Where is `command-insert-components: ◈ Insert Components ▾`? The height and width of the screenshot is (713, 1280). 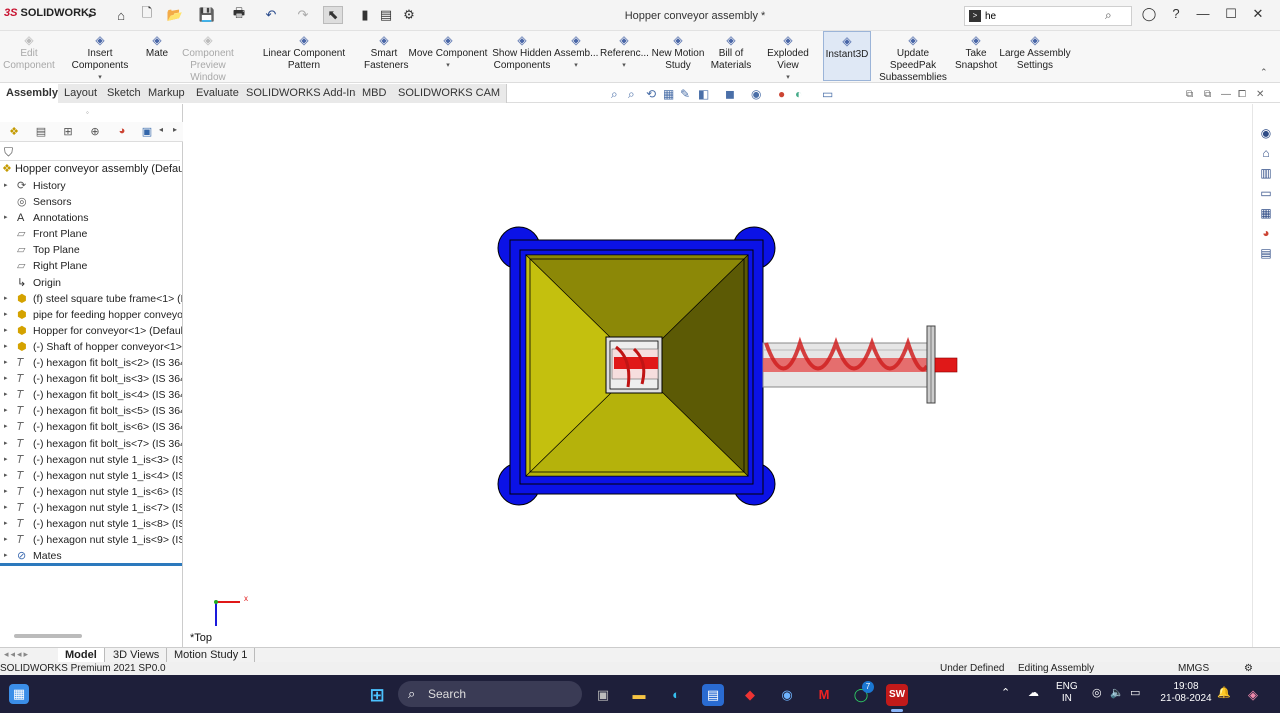
command-insert-components: ◈ Insert Components ▾ is located at coordinates (100, 58).